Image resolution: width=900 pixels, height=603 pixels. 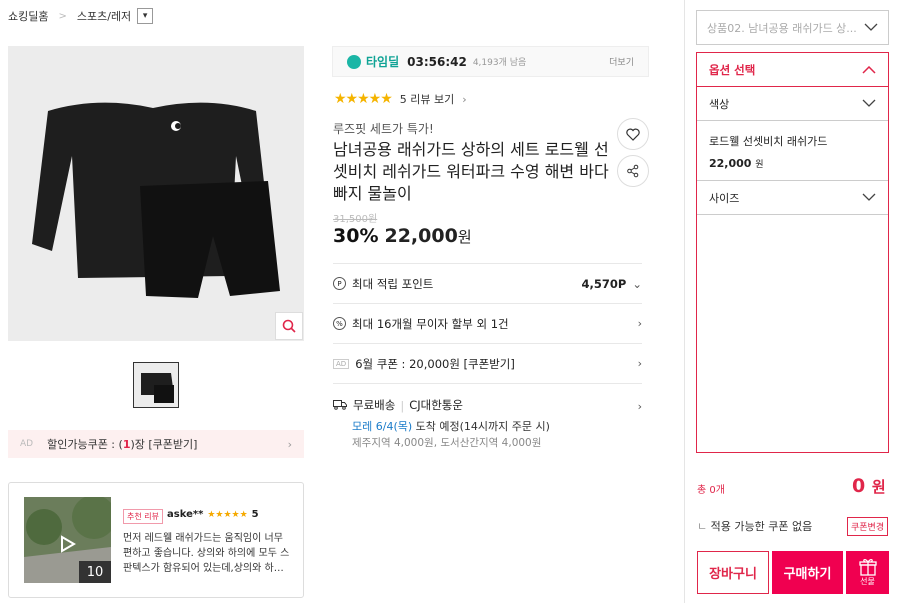 What do you see at coordinates (339, 283) in the screenshot?
I see `point-icon: P` at bounding box center [339, 283].